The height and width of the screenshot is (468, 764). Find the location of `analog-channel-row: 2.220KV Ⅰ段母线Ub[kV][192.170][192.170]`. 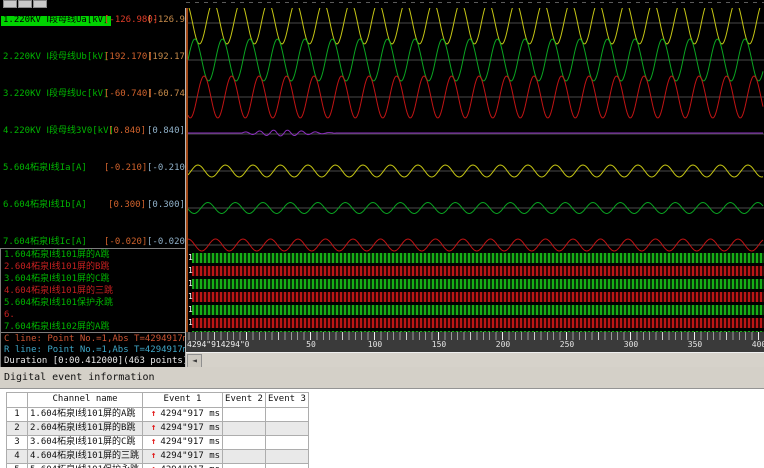

analog-channel-row: 2.220KV Ⅰ段母线Ub[kV][192.170][192.170] is located at coordinates (92, 59).